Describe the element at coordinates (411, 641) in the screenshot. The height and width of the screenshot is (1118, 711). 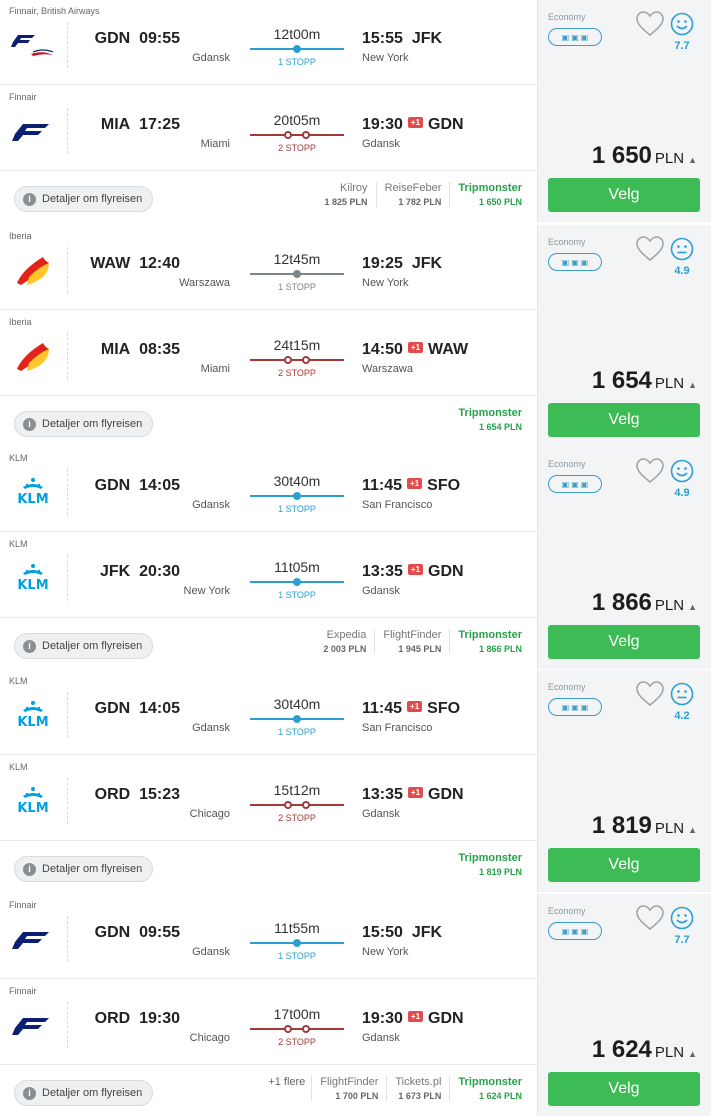
I see `provider-option: FlightFinder 1 945 PLN` at that location.